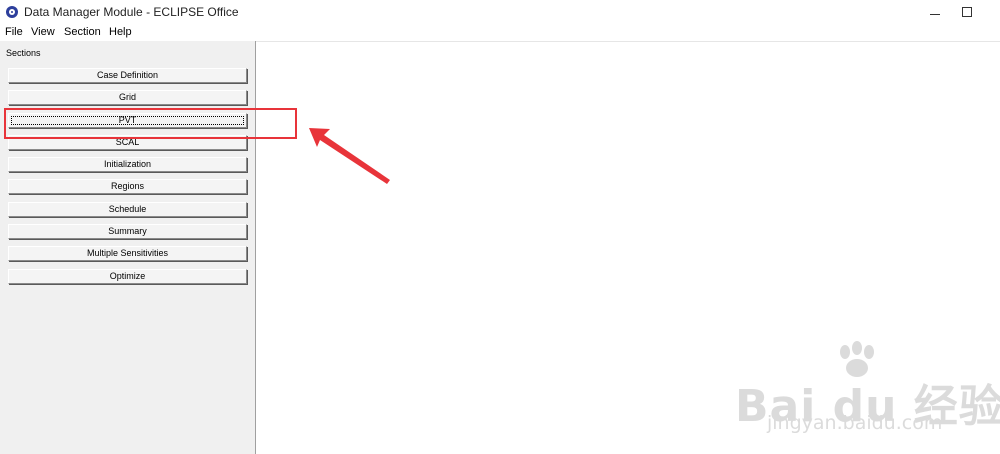  I want to click on regions-button: Regions, so click(127, 186).